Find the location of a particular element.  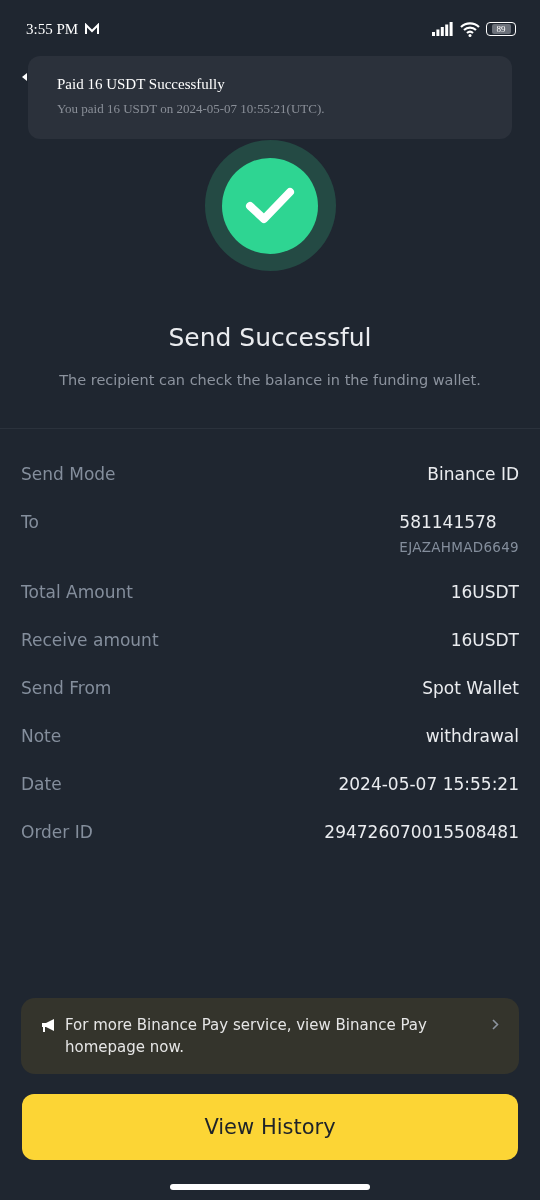

banner-text: For more Binance Pay service, view Binance Pay homepage now. is located at coordinates (246, 1036).